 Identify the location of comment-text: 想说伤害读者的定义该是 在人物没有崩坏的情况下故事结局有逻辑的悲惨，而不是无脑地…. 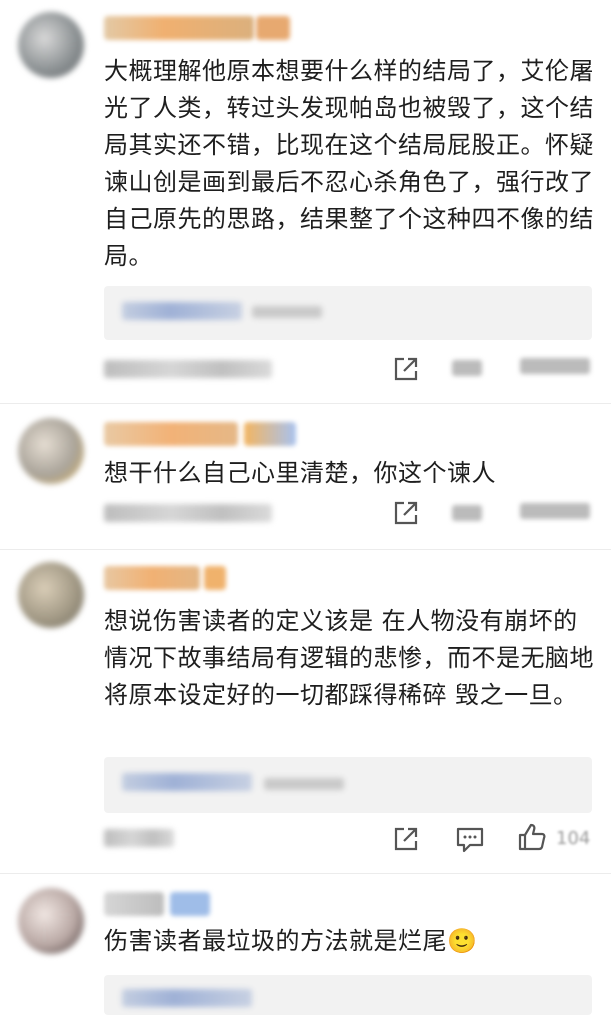
(349, 658).